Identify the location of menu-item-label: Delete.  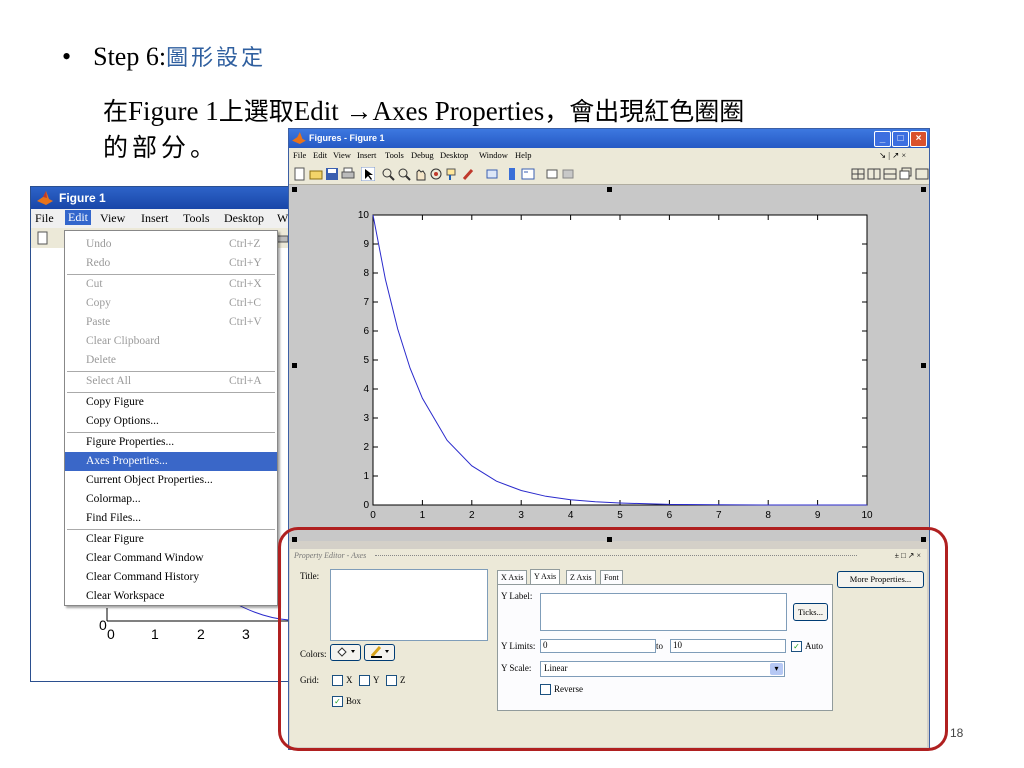
(101, 360).